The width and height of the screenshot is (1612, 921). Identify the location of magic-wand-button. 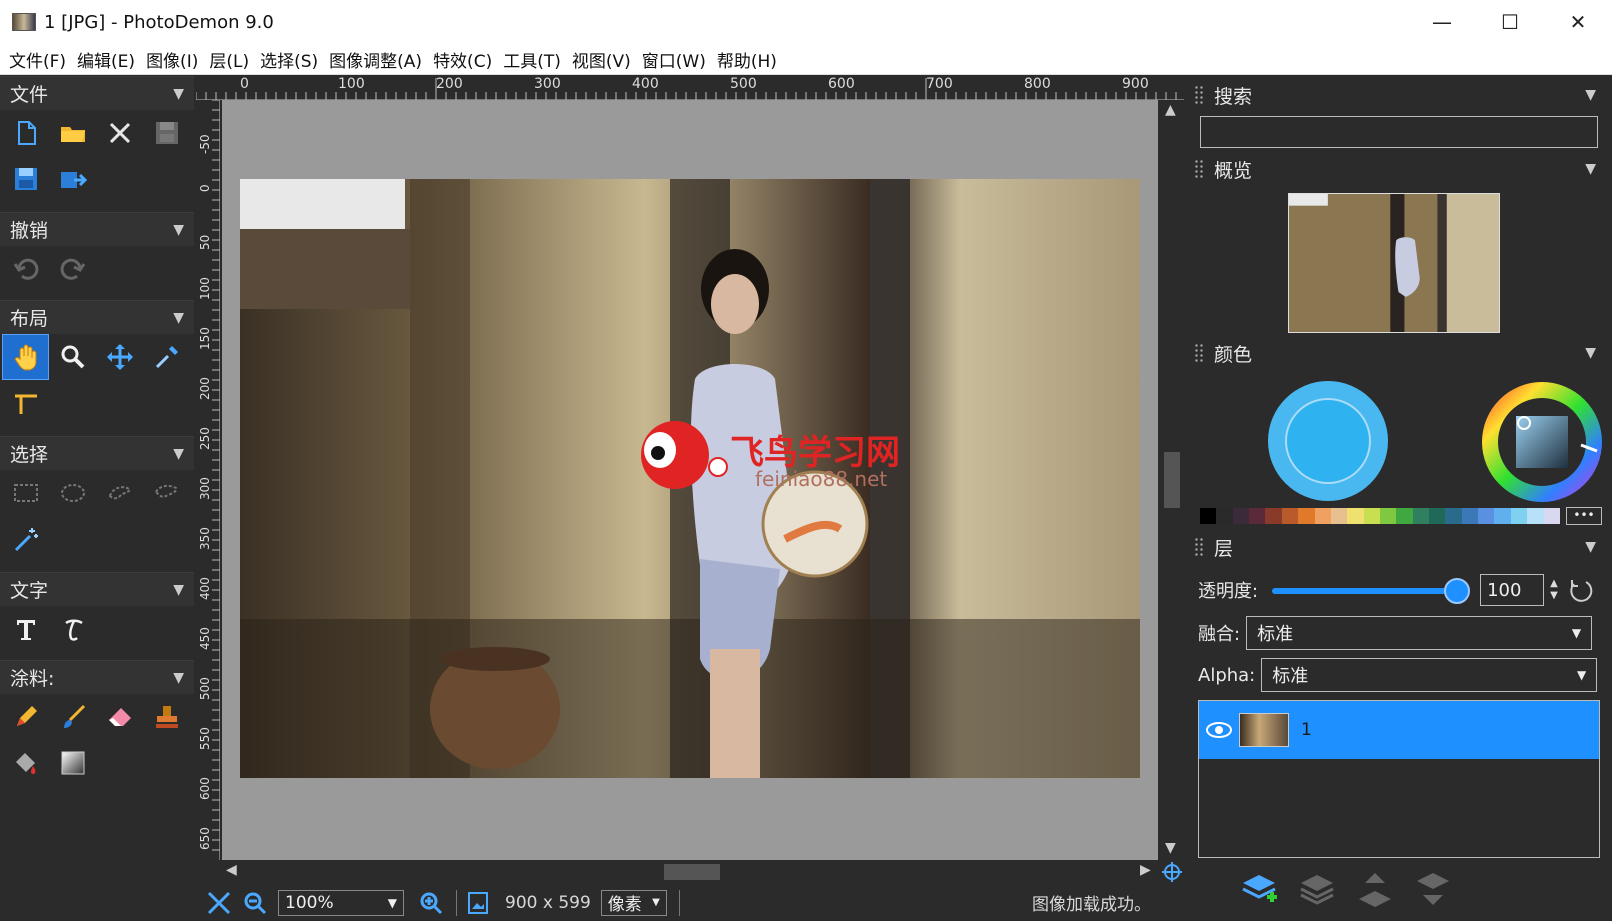
(25, 539).